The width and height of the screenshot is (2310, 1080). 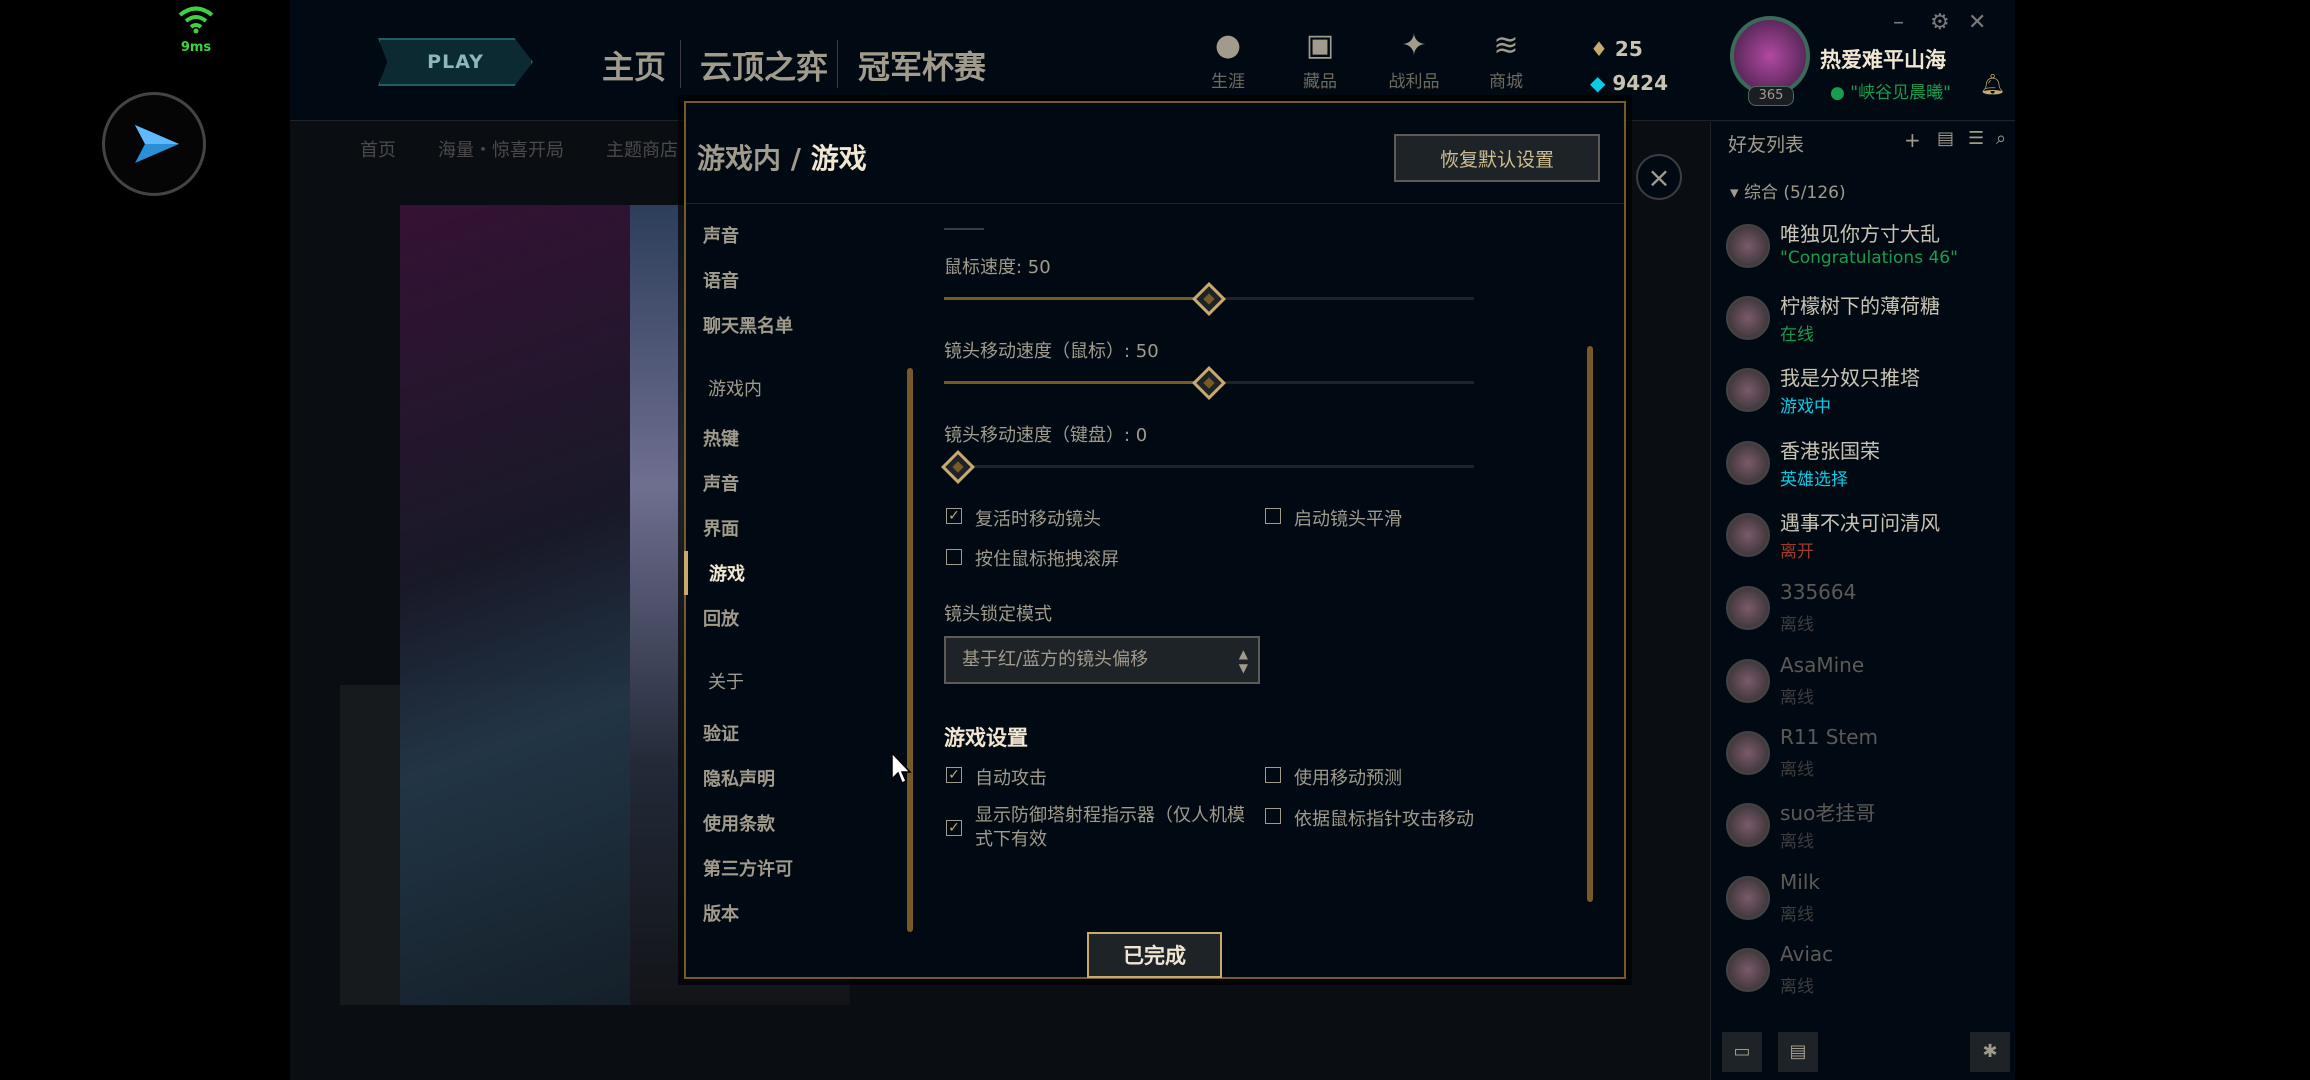 I want to click on riot-points-icon: ◆, so click(x=1601, y=83).